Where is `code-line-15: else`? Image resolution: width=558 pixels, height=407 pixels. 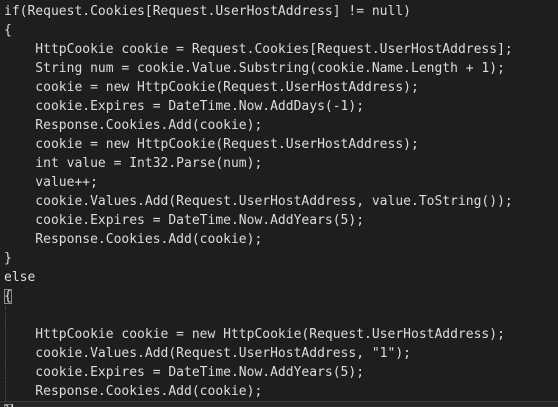
code-line-15: else is located at coordinates (279, 277).